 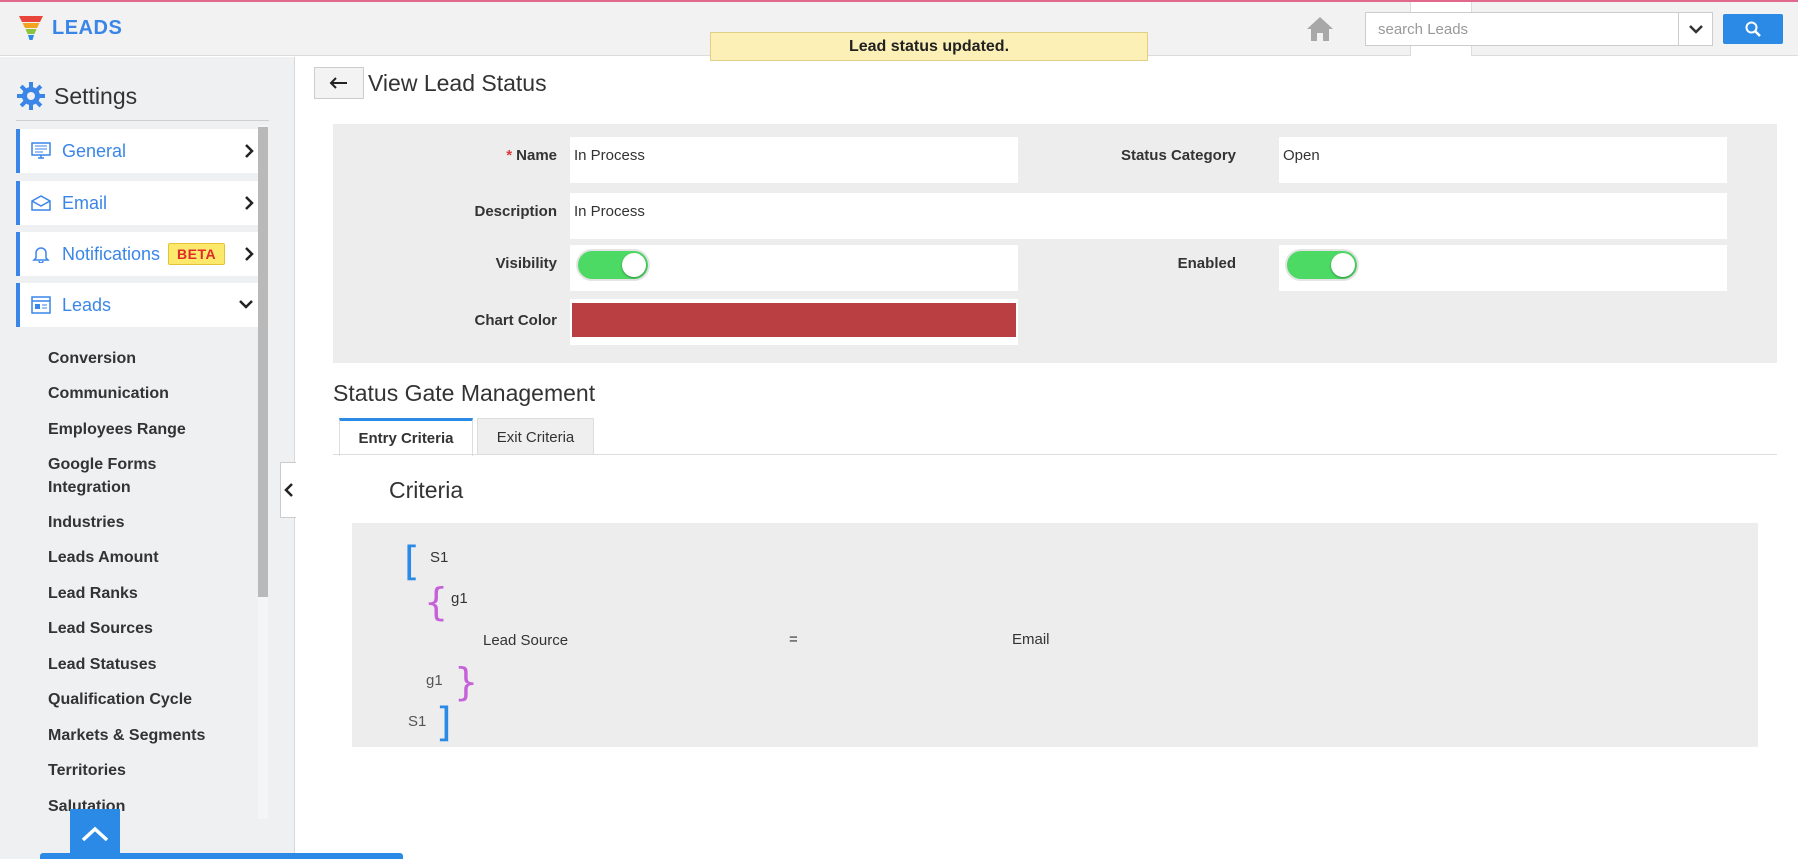 I want to click on page-title: View Lead Status, so click(x=457, y=83).